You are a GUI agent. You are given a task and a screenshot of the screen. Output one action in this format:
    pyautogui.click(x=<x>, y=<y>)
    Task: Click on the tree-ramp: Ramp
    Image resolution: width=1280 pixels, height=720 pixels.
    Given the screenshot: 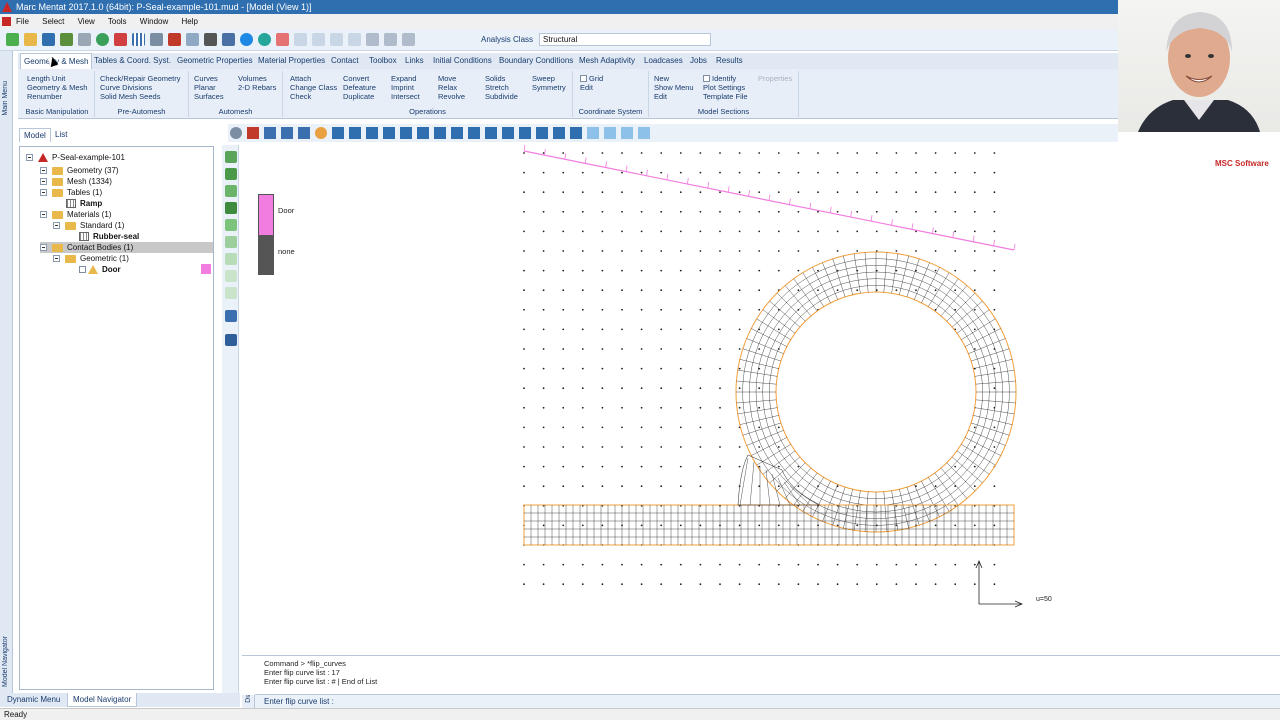 What is the action you would take?
    pyautogui.click(x=84, y=203)
    